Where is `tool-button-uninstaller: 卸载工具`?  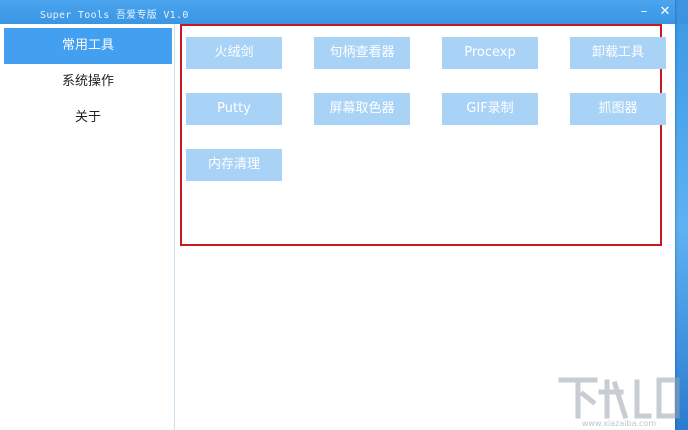
tool-button-uninstaller: 卸载工具 is located at coordinates (618, 53).